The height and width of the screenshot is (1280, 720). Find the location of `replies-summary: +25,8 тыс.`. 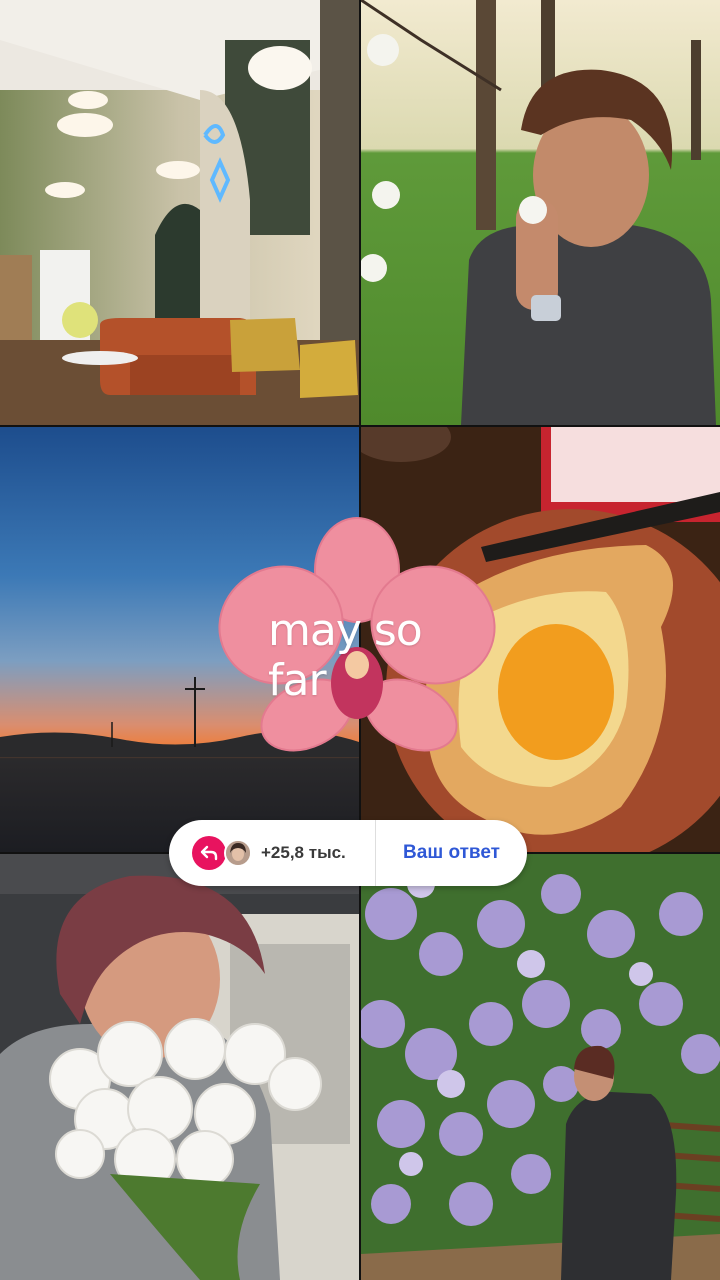

replies-summary: +25,8 тыс. is located at coordinates (272, 853).